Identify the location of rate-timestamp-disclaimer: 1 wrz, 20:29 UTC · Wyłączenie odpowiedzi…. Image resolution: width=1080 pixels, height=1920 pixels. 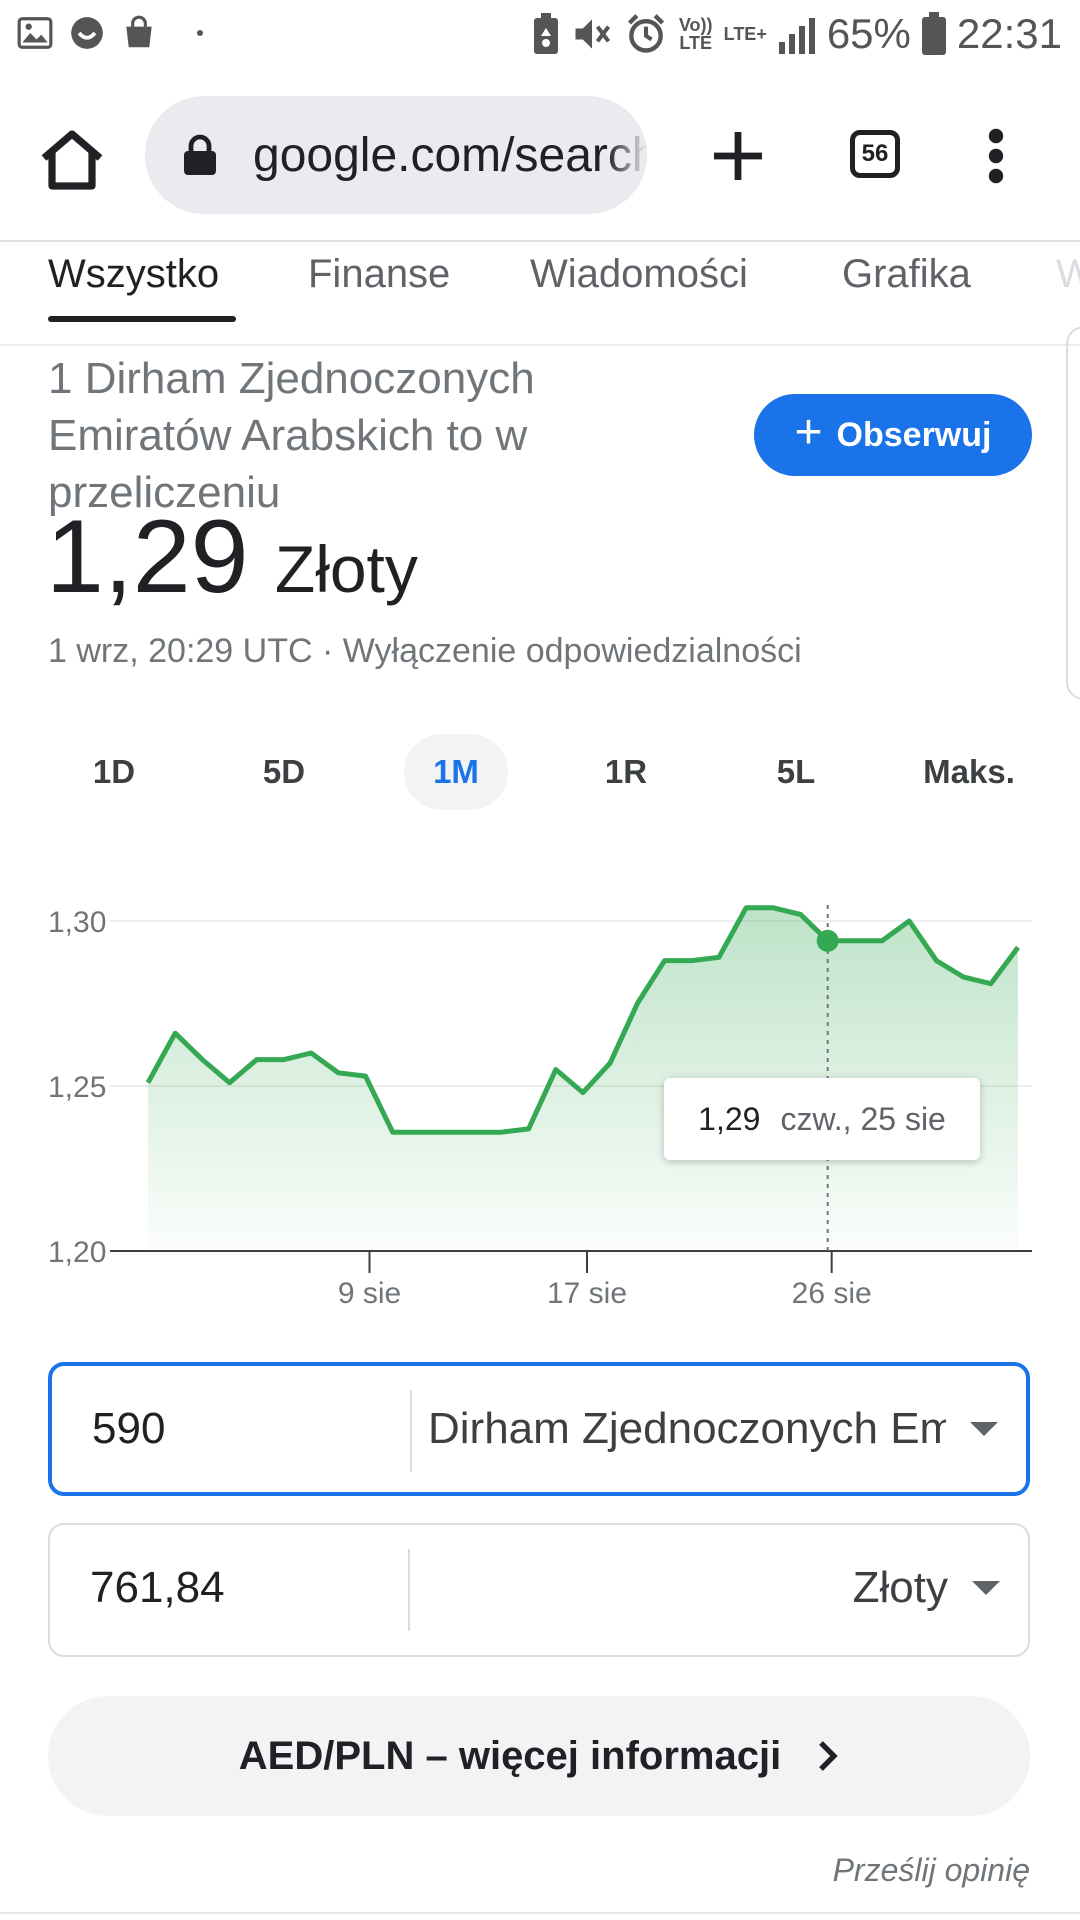
(425, 651).